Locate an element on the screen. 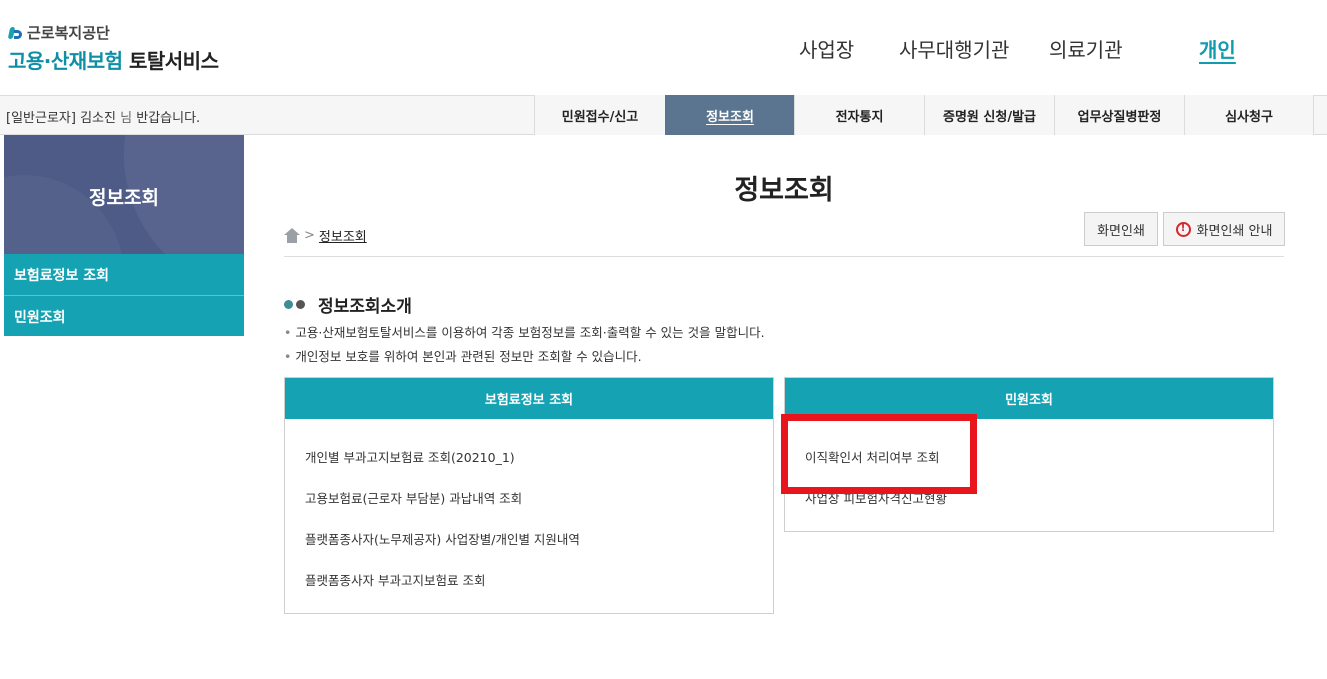 Image resolution: width=1327 pixels, height=679 pixels. alert-icon: ! is located at coordinates (1183, 229).